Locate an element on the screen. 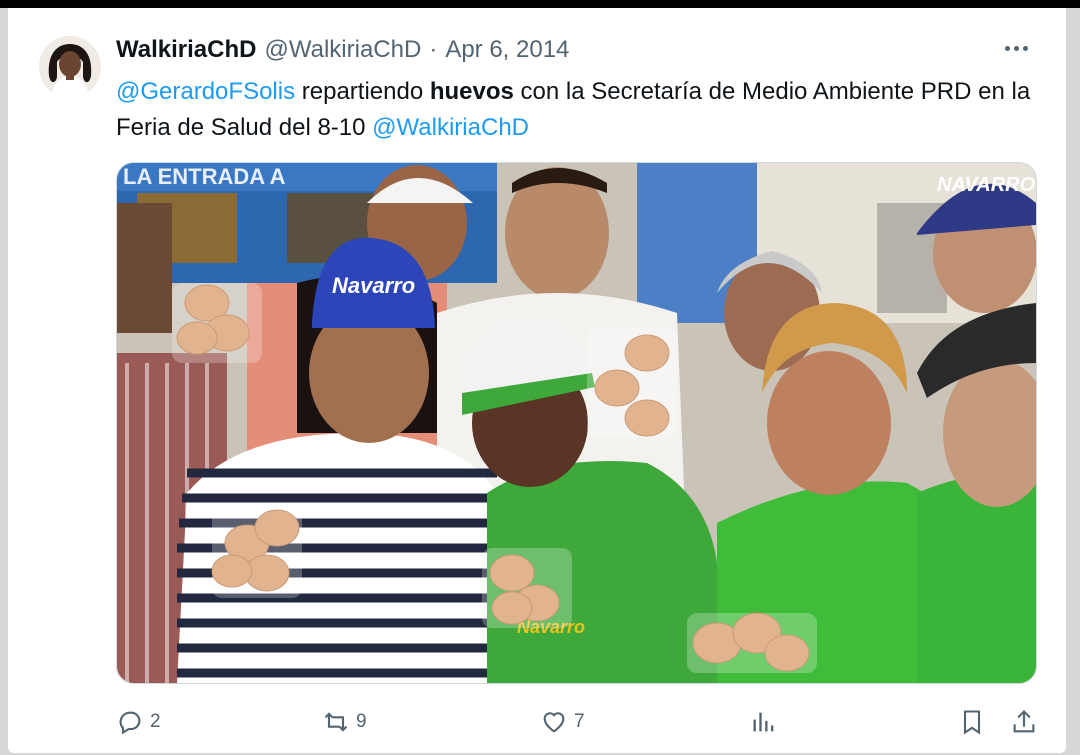  repost-icon is located at coordinates (336, 722).